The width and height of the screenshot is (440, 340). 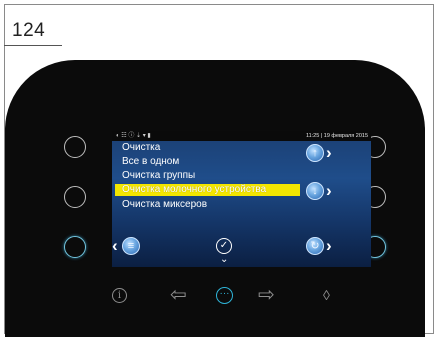 What do you see at coordinates (336, 136) in the screenshot?
I see `status-datetime: 11:25 | 19 февраля 2015` at bounding box center [336, 136].